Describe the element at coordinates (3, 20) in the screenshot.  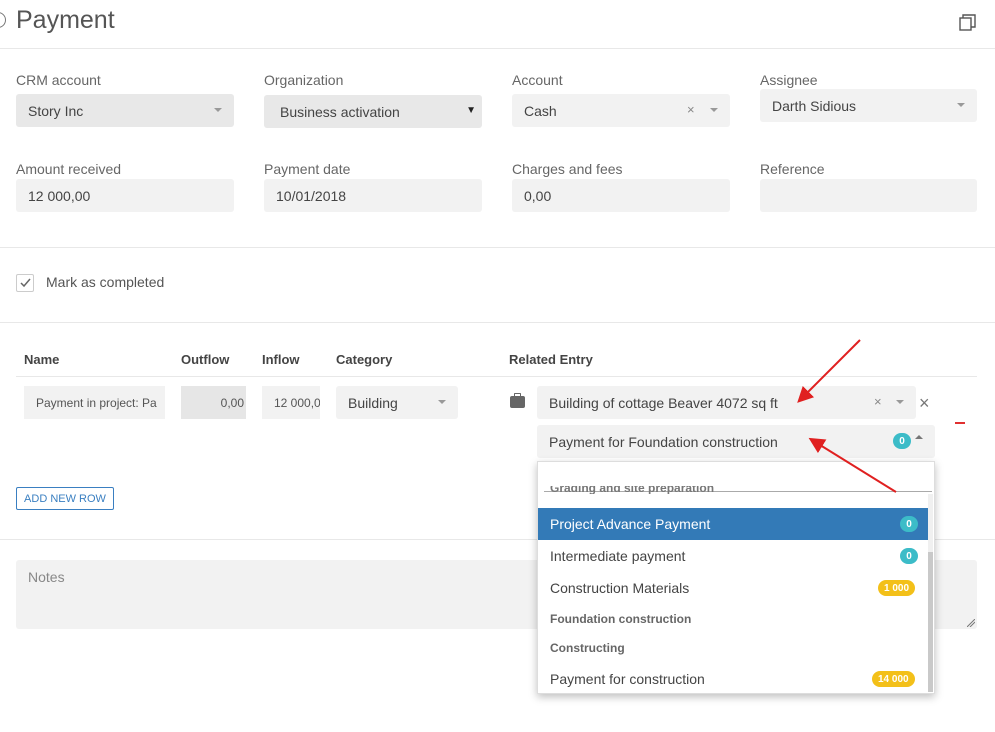
I see `back-icon` at that location.